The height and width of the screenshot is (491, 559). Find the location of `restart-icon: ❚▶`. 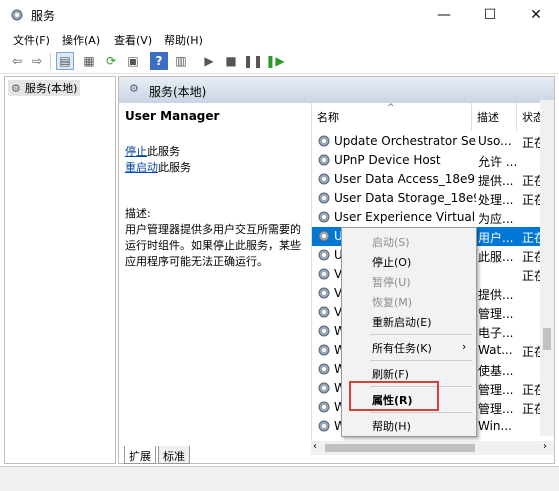

restart-icon: ❚▶ is located at coordinates (274, 61).